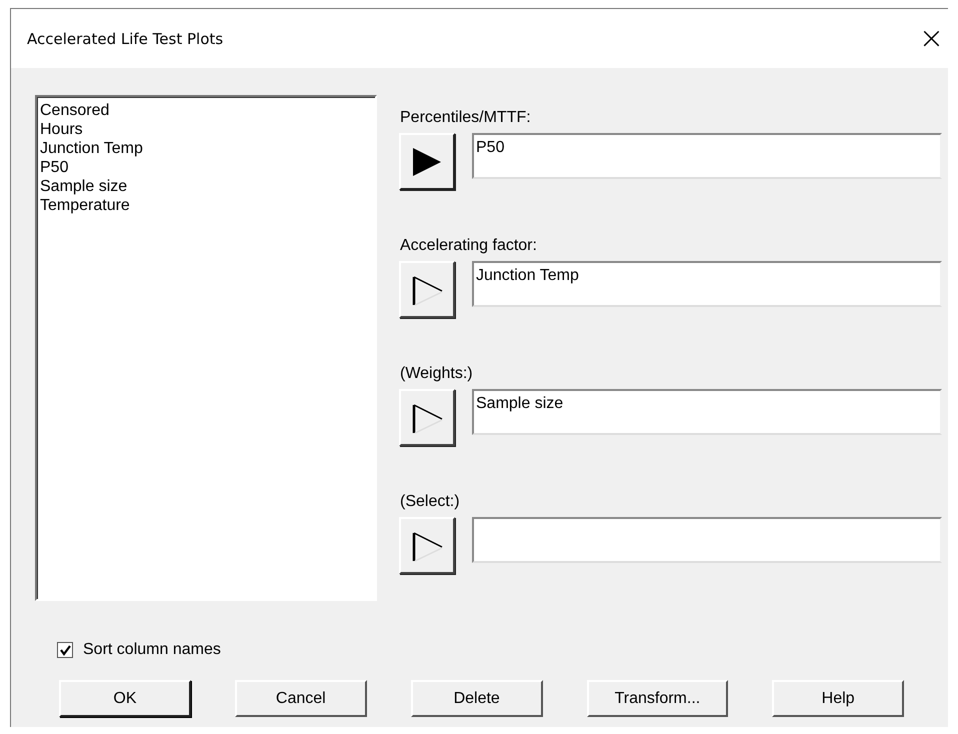 This screenshot has width=958, height=734. Describe the element at coordinates (838, 698) in the screenshot. I see `dialog-button: Help` at that location.